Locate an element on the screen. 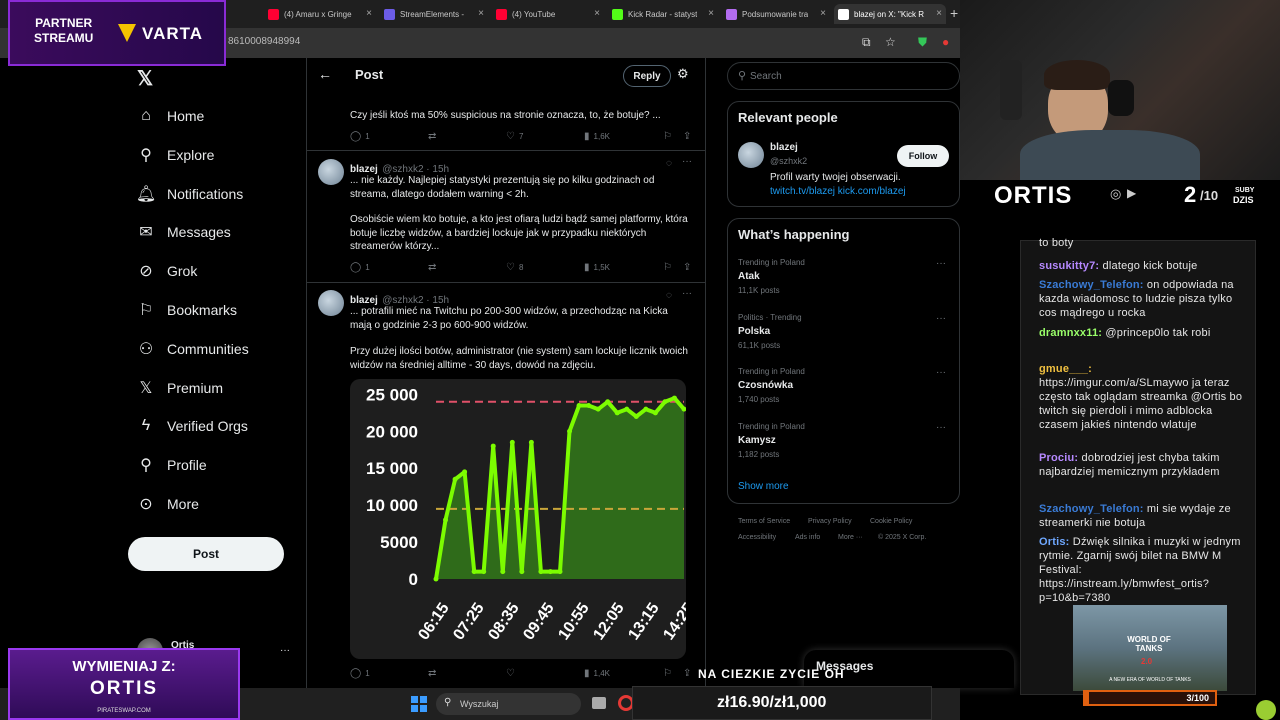  views-action: ▮ 1,4K is located at coordinates (597, 673).